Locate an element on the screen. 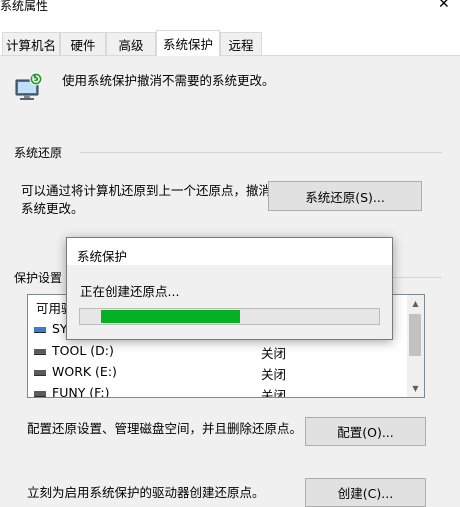  system-protection-monitor-icon is located at coordinates (29, 86).